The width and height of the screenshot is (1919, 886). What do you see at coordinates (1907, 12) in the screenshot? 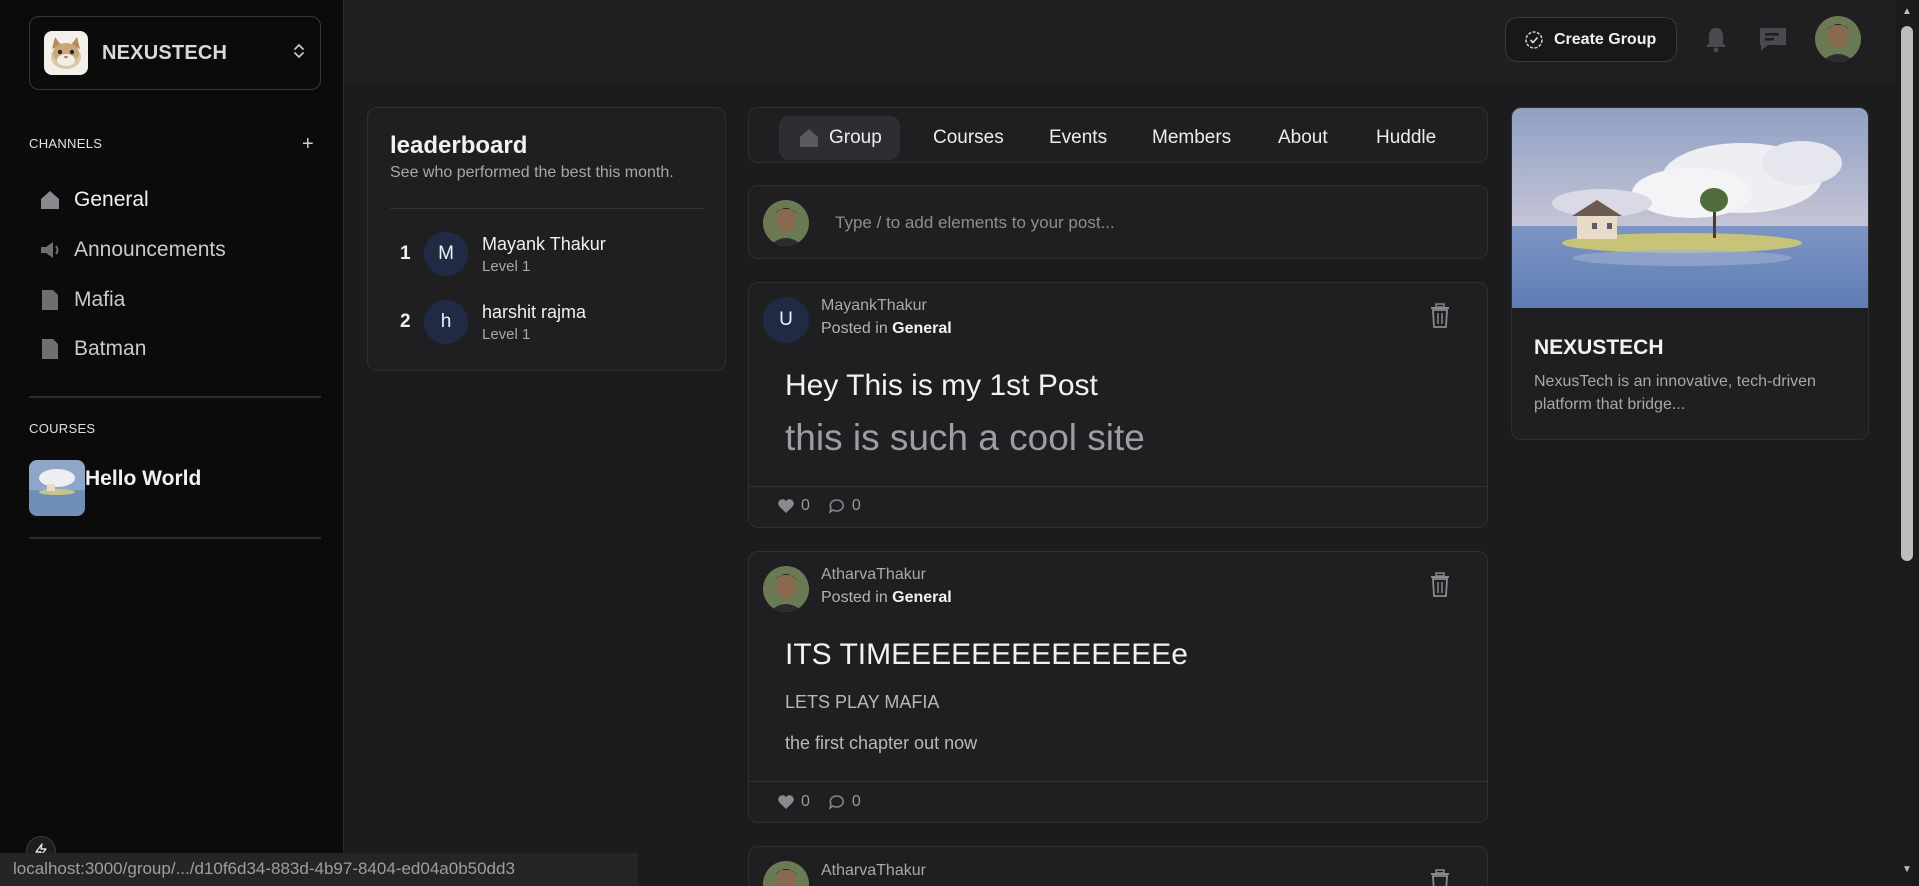
I see `scroll-up-icon: ▲` at bounding box center [1907, 12].